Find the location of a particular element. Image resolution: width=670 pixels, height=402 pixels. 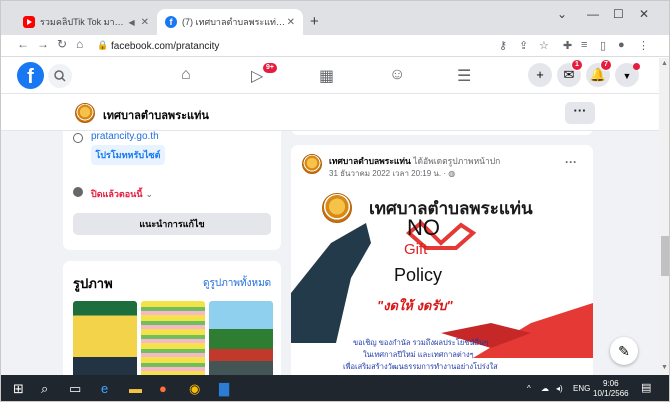

search-button is located at coordinates (60, 76).